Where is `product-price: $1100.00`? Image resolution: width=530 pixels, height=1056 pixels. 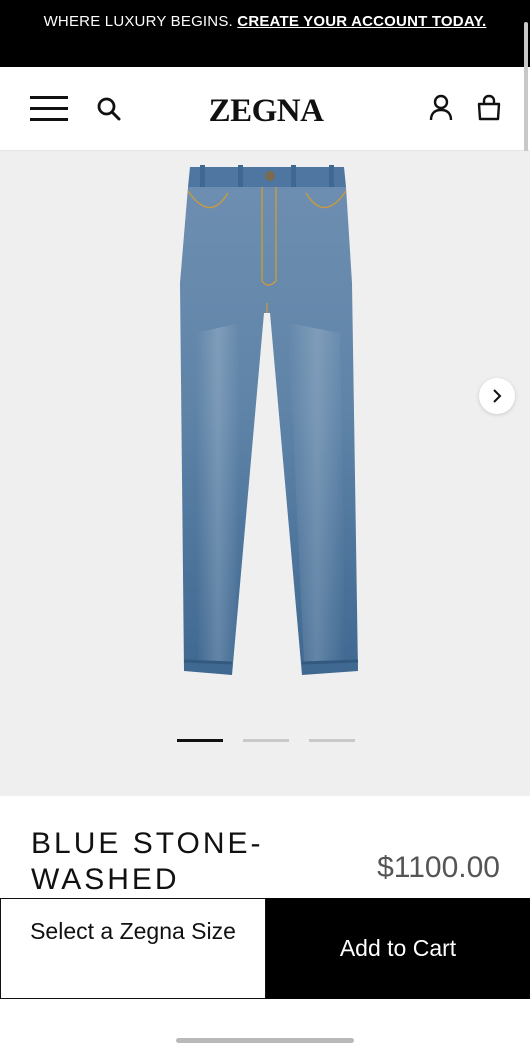
product-price: $1100.00 is located at coordinates (438, 867).